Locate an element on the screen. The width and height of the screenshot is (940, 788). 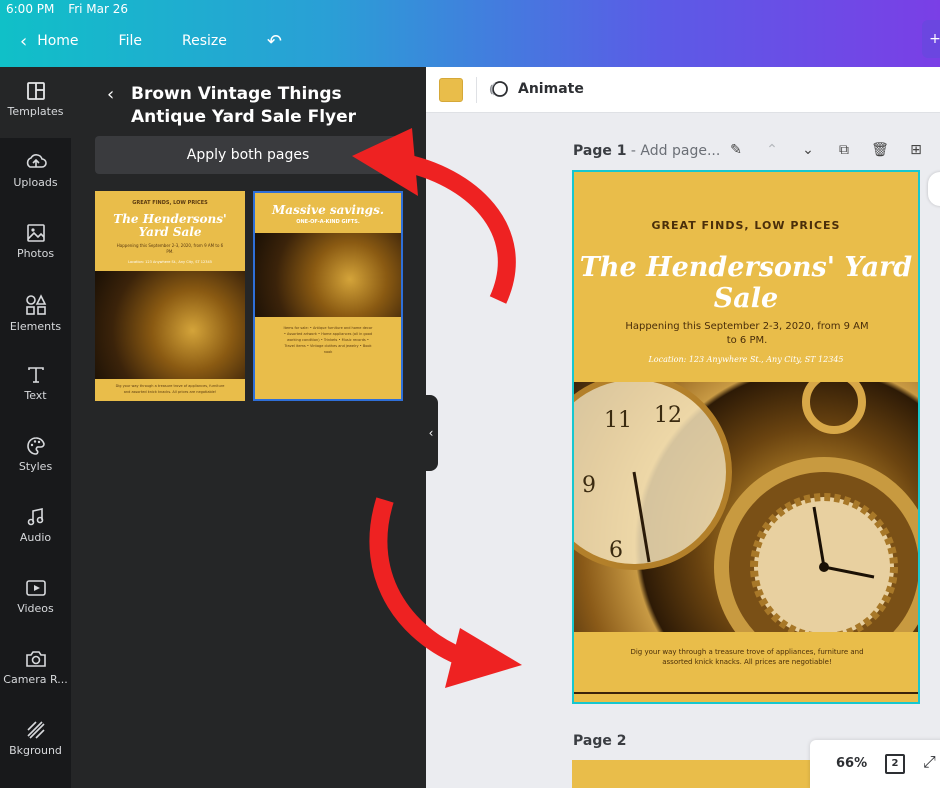
top-nav: ‹ Home File Resize ↶ is located at coordinates (141, 41).